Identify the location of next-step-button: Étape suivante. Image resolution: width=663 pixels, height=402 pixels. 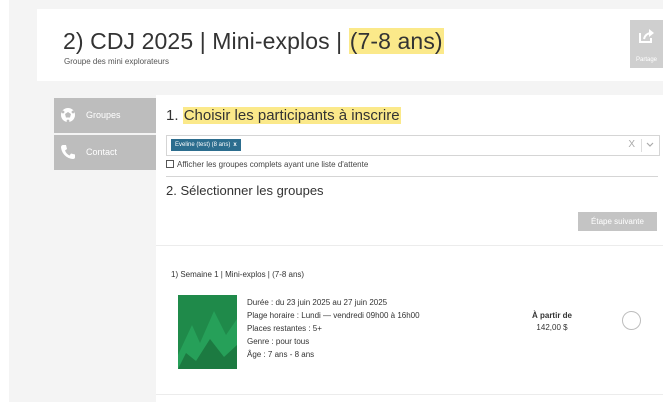
(617, 221).